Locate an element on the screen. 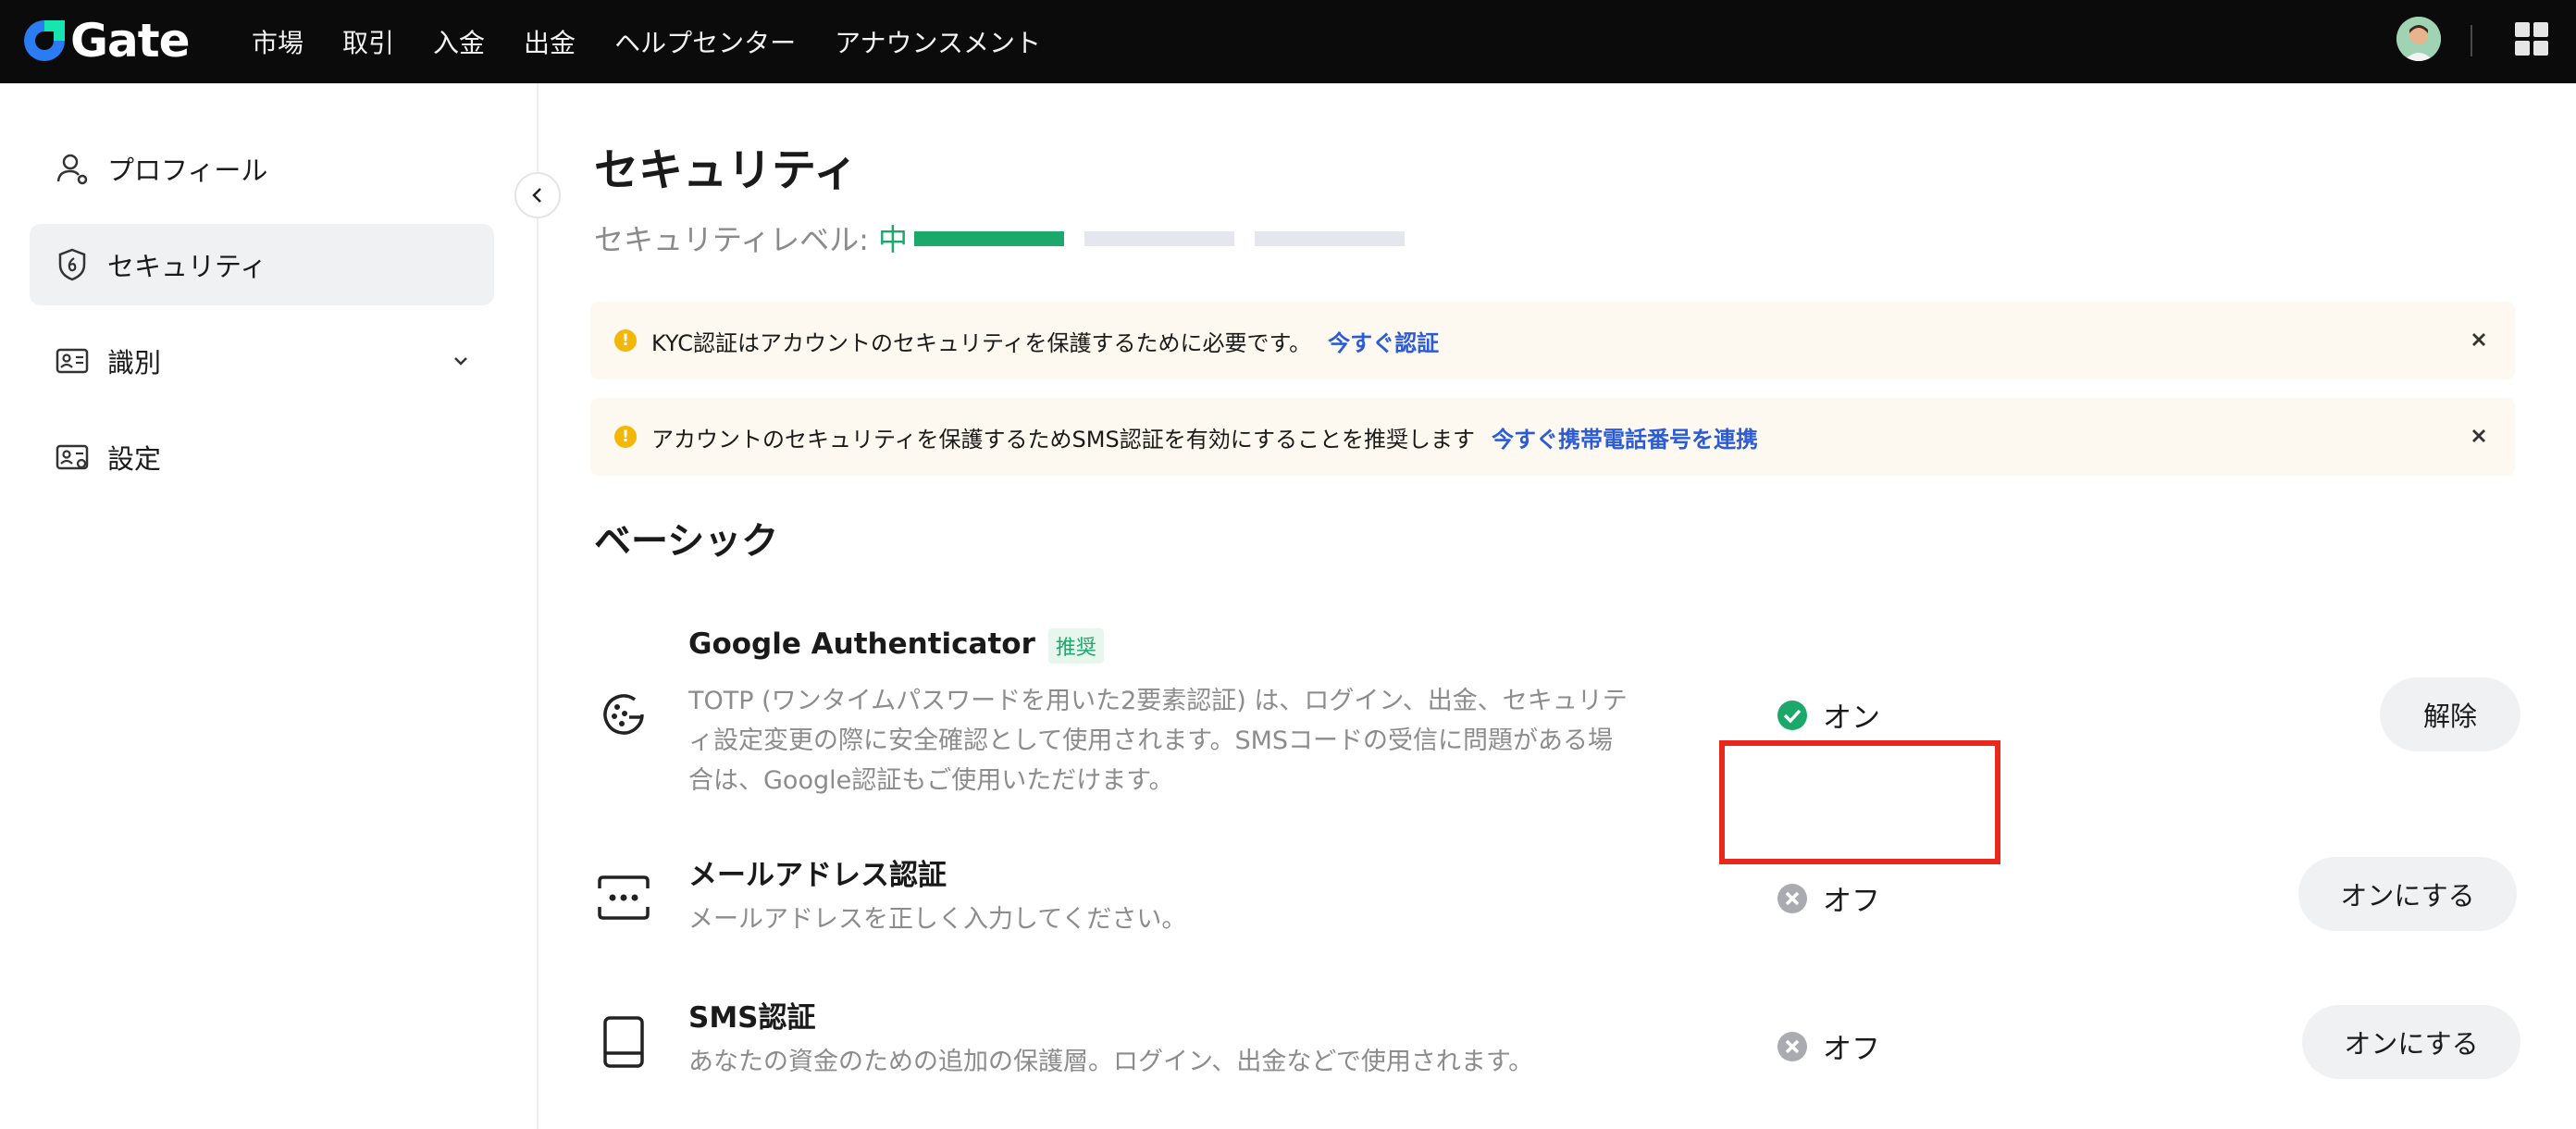 This screenshot has width=2576, height=1129. email-auth-status: オフ is located at coordinates (1828, 898).